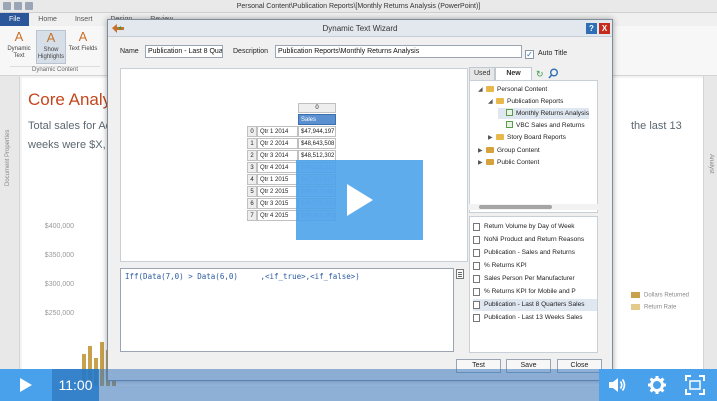 The image size is (717, 401). Describe the element at coordinates (360, 28) in the screenshot. I see `dialog-title-bar: Dynamic Text Wizard ? X` at that location.